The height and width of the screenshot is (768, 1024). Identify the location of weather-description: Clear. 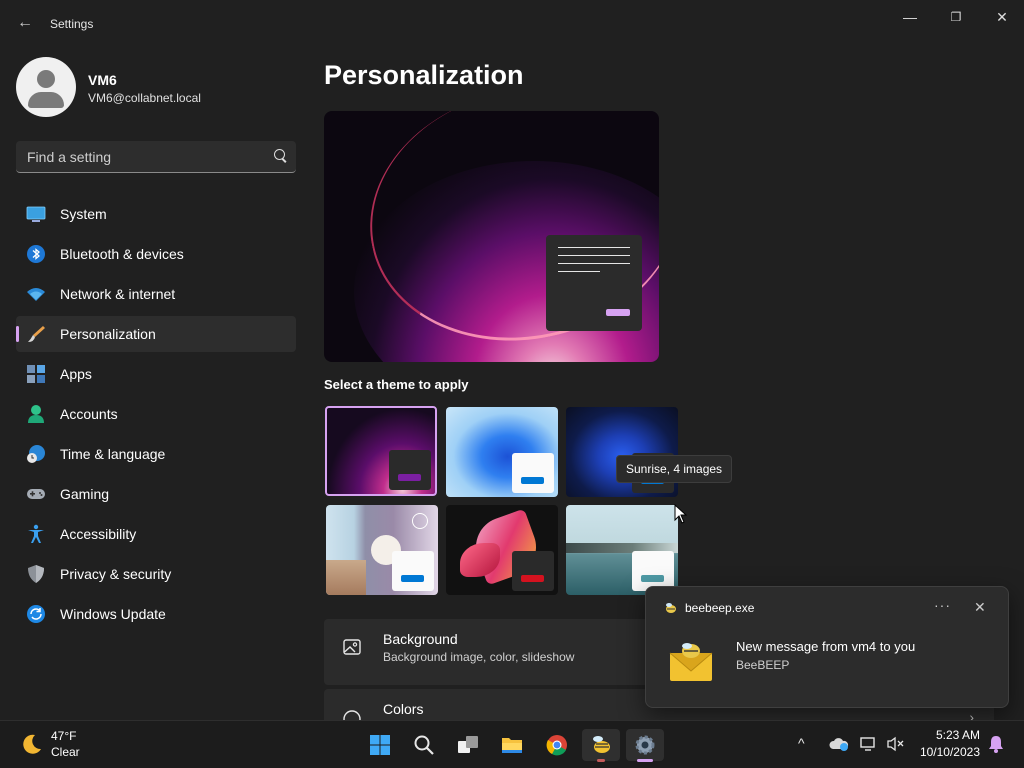
(65, 752).